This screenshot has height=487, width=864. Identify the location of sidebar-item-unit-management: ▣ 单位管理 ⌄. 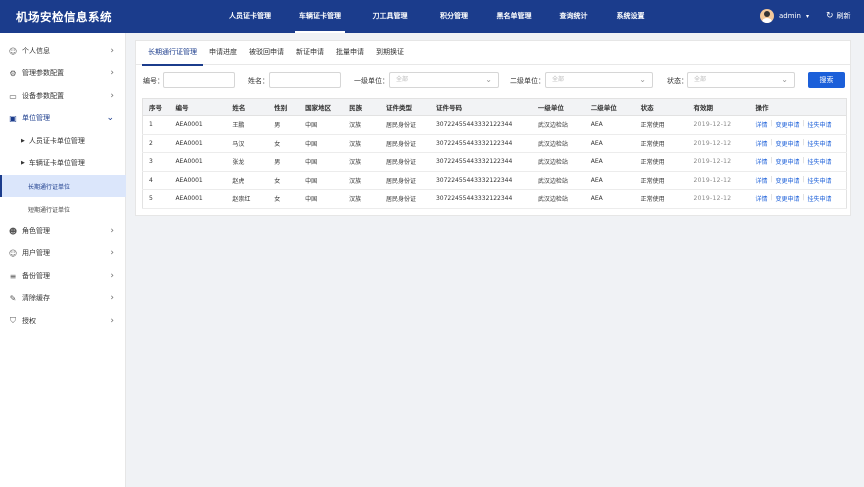
(63, 118).